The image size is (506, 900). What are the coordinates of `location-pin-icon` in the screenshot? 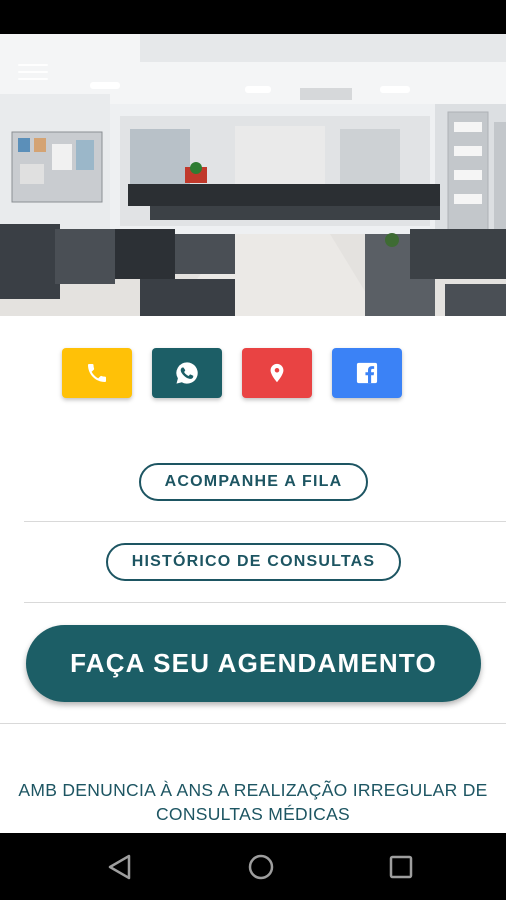 It's located at (277, 373).